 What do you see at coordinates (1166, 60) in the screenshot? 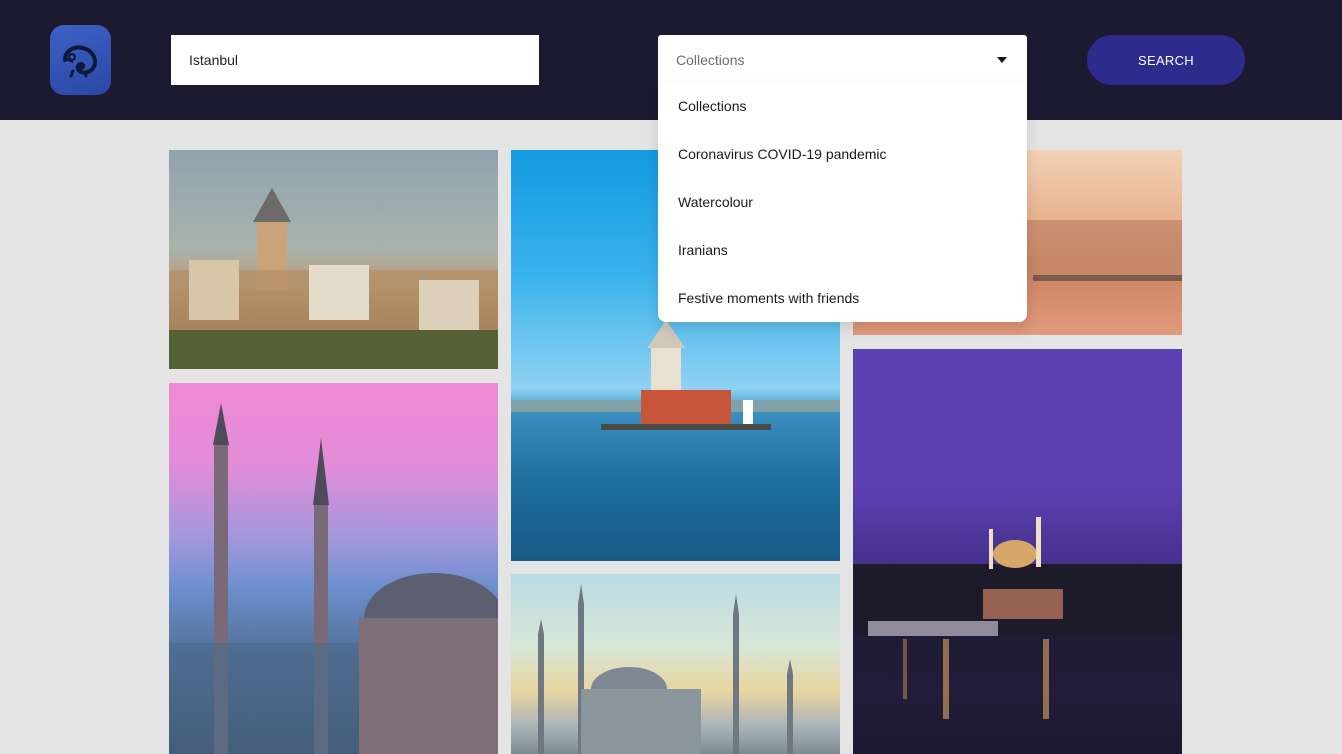
I see `search-button: SEARCH` at bounding box center [1166, 60].